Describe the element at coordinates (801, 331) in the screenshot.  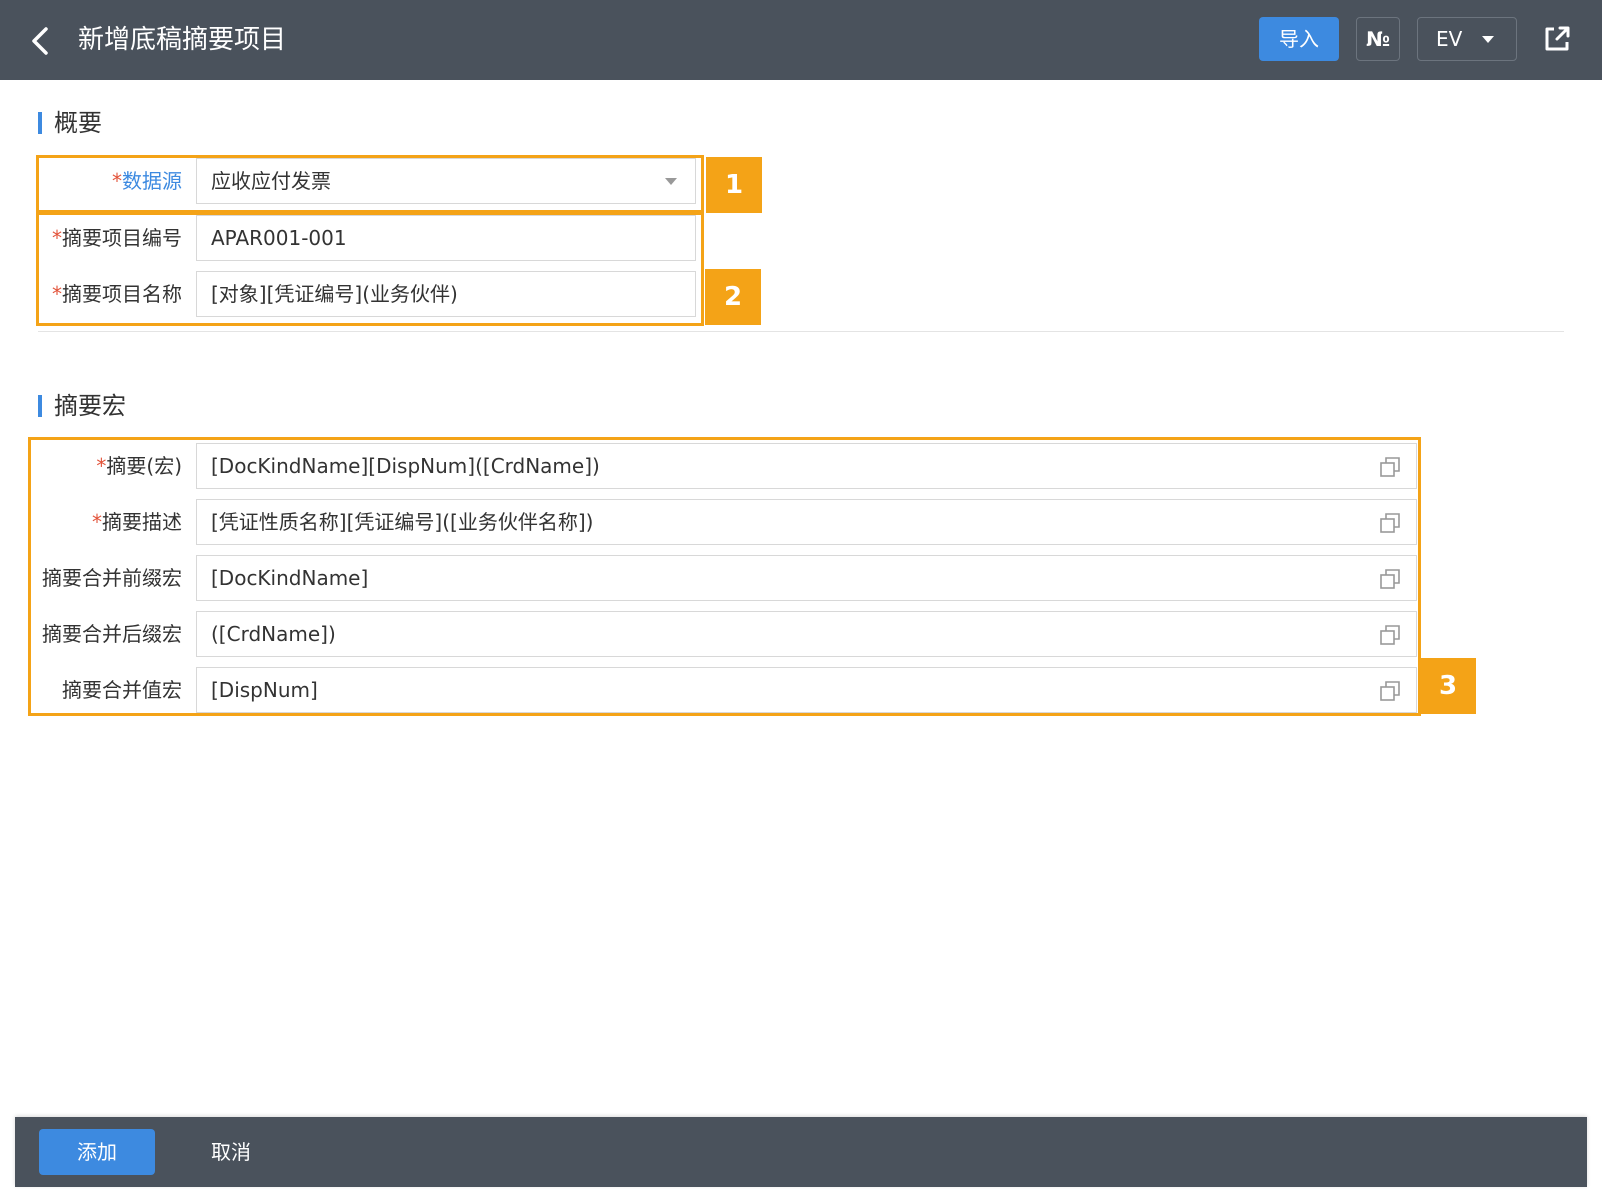
I see `section-divider` at that location.